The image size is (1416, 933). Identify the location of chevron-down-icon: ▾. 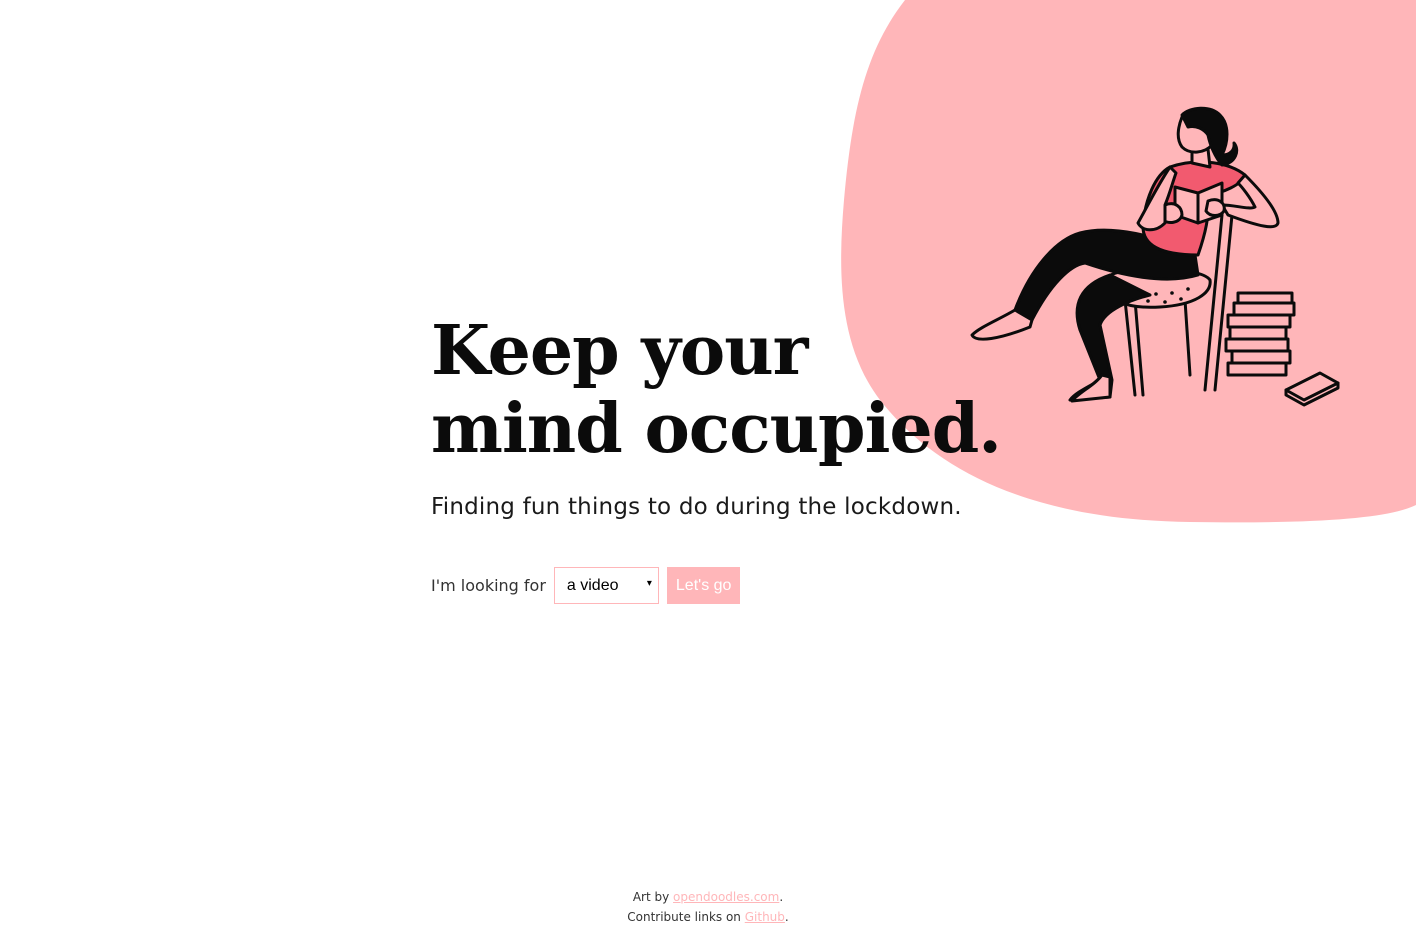
(649, 583).